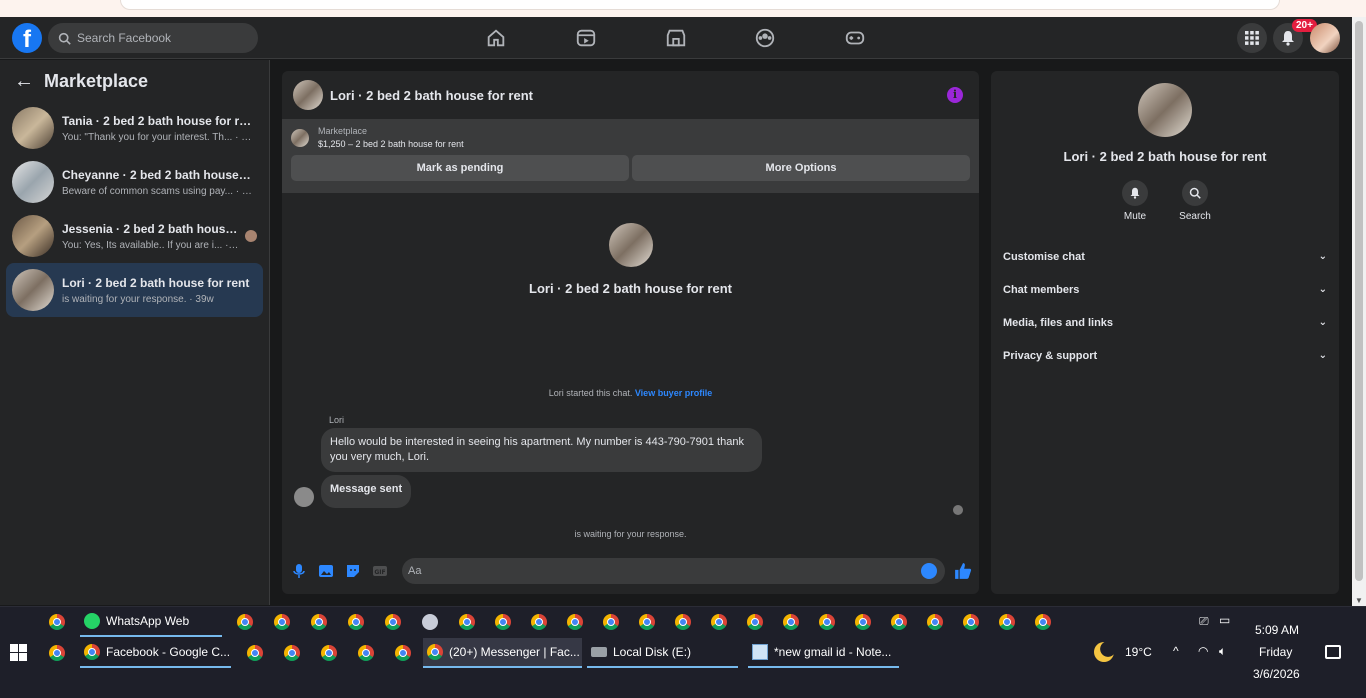 The image size is (1366, 698). I want to click on message-composer: GIF Aa, so click(630, 571).